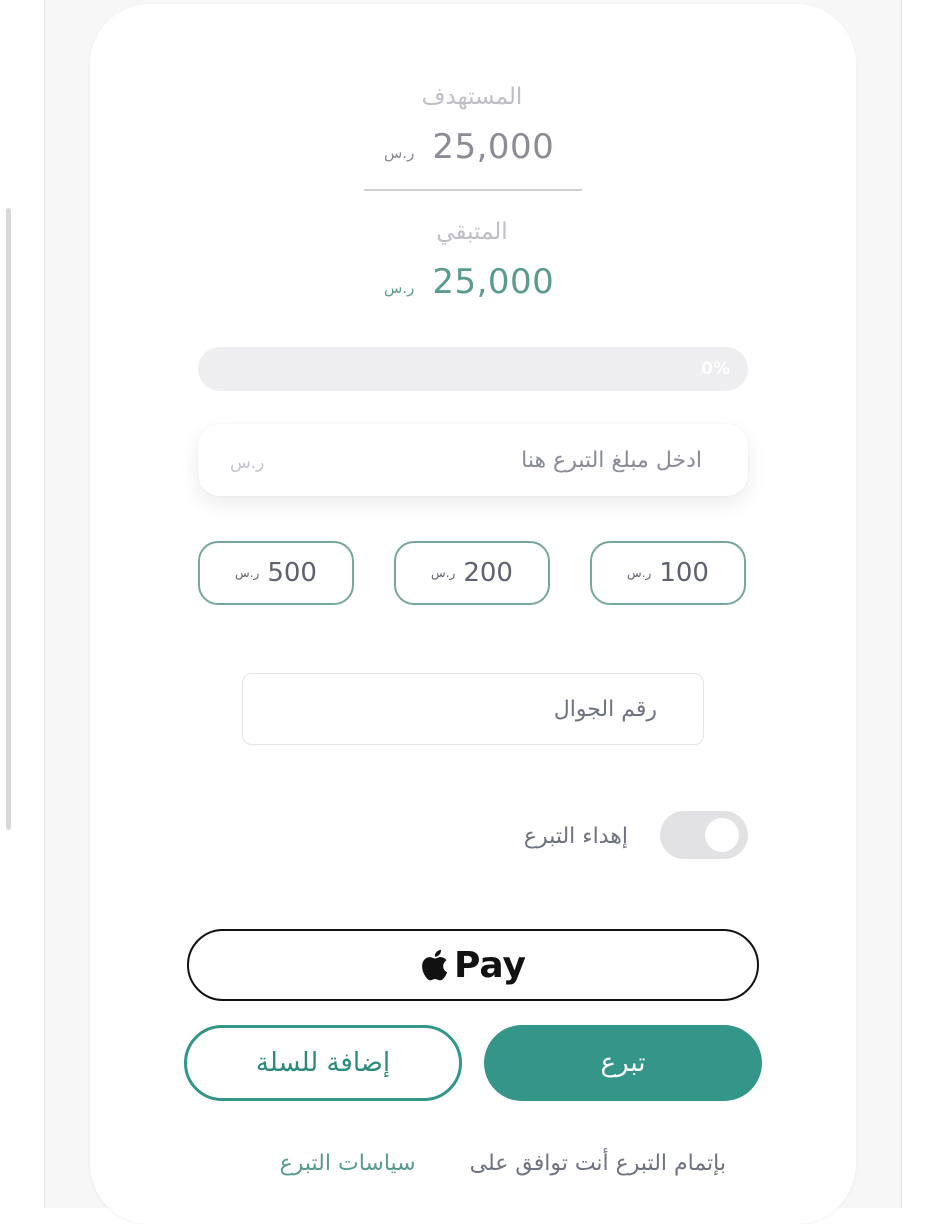 The width and height of the screenshot is (946, 1224). What do you see at coordinates (473, 369) in the screenshot?
I see `progress-bar: 0%` at bounding box center [473, 369].